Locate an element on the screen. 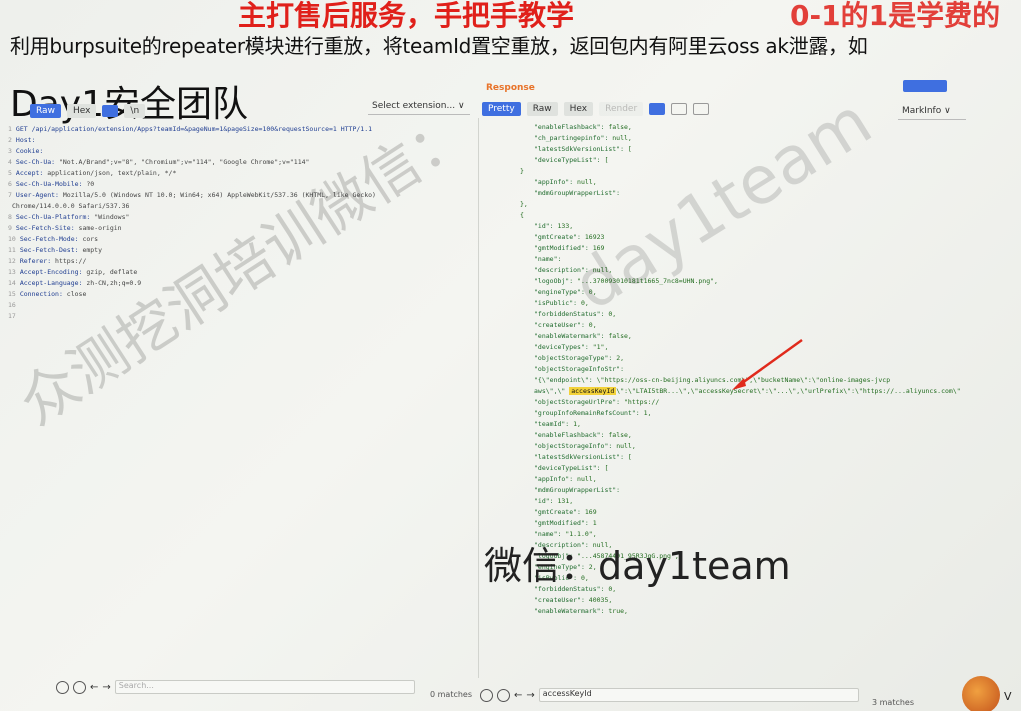 This screenshot has height=711, width=1021. wrap-icon is located at coordinates (679, 109).